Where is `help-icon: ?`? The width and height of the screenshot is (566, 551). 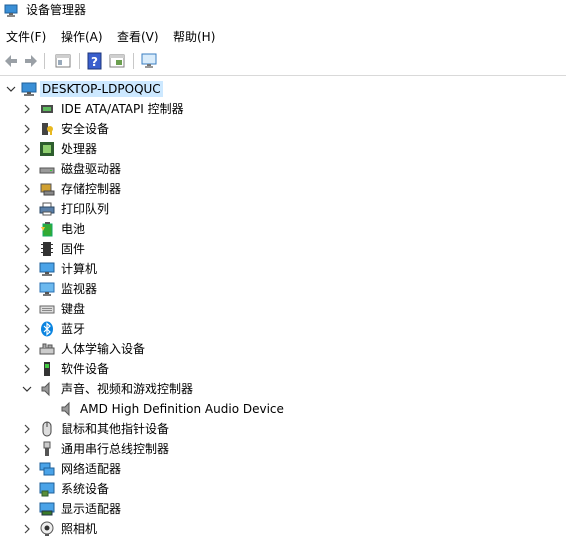
help-icon: ? is located at coordinates (95, 61).